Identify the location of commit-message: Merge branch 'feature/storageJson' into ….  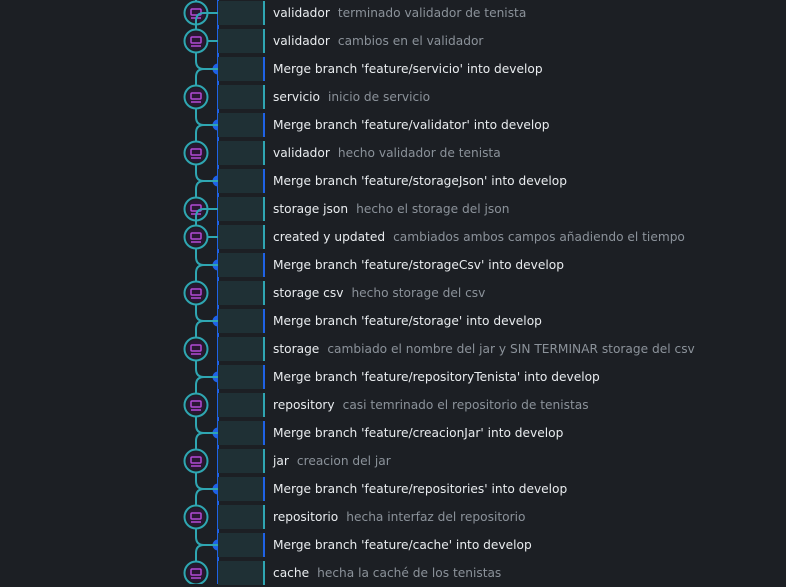
(420, 181).